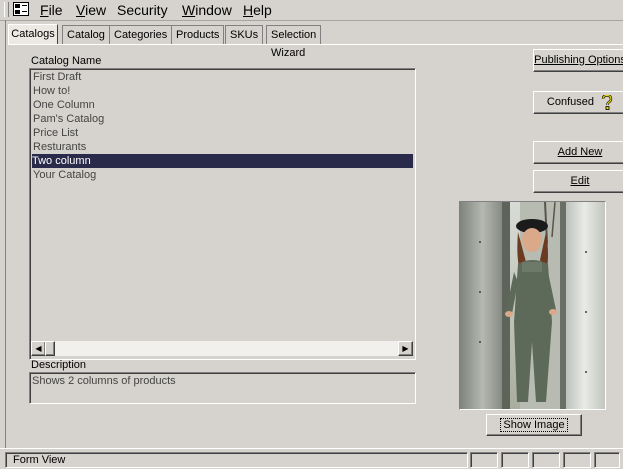 The image size is (623, 469). Describe the element at coordinates (21, 9) in the screenshot. I see `app-form-icon` at that location.